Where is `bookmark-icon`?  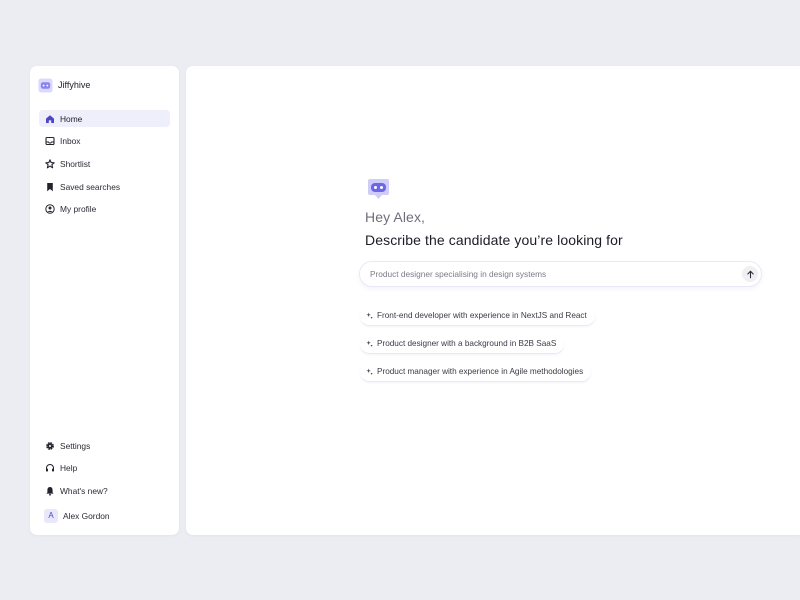
bookmark-icon is located at coordinates (50, 187).